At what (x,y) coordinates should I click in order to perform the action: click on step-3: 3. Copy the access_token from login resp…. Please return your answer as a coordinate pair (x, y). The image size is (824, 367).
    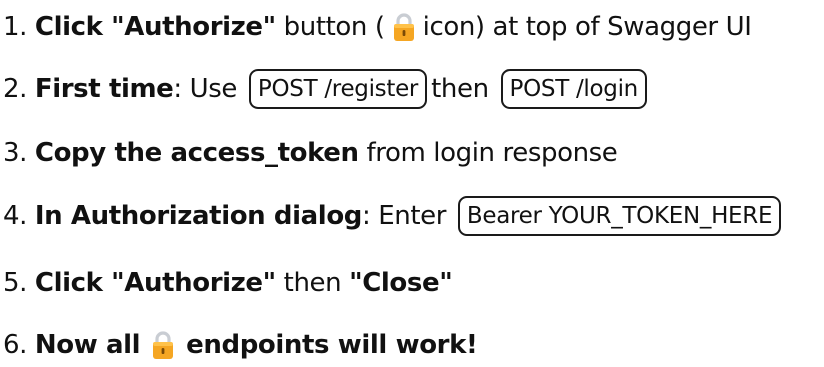
    Looking at the image, I should click on (310, 153).